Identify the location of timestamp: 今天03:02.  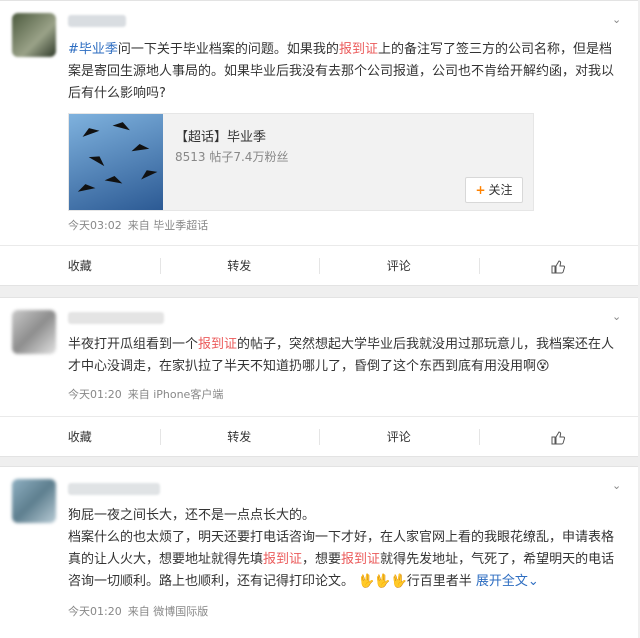
(95, 225).